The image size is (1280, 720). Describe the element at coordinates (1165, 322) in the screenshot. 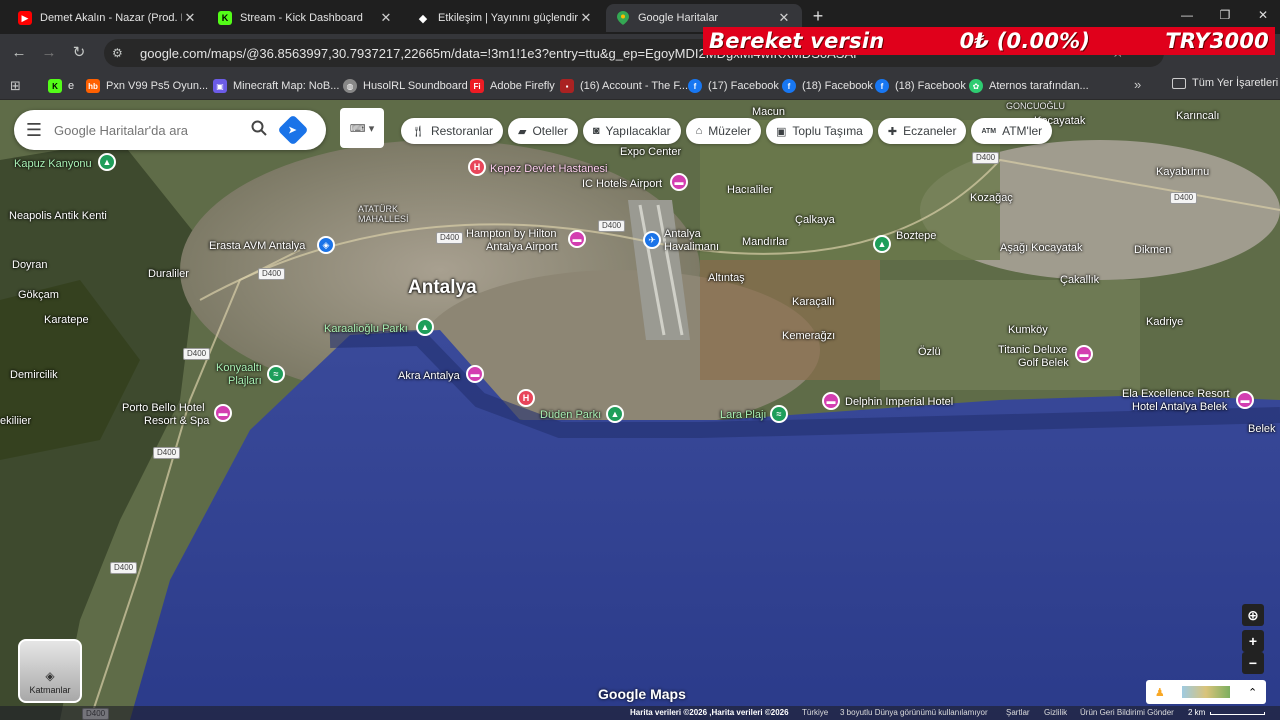

I see `map-label-kadriye: Kadriye` at that location.